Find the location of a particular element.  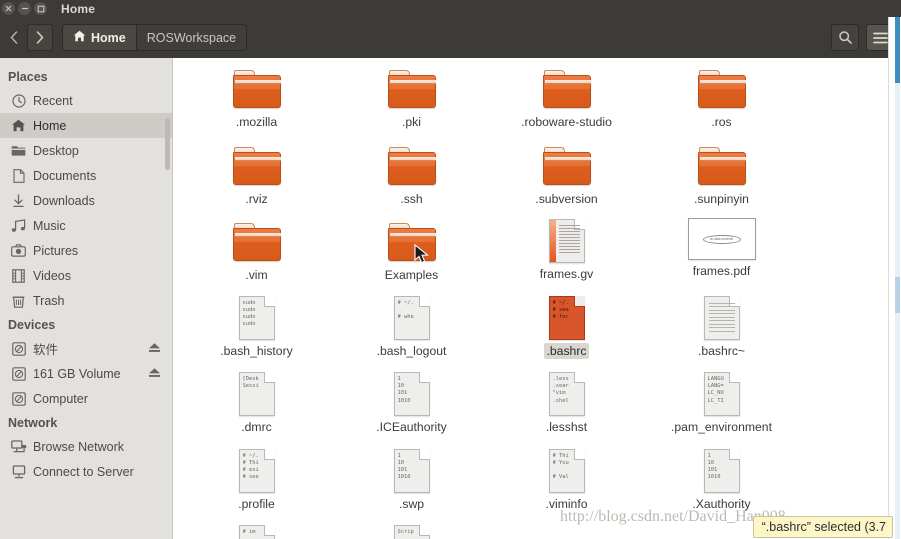

sidebar-item-pictures: Pictures is located at coordinates (86, 250).